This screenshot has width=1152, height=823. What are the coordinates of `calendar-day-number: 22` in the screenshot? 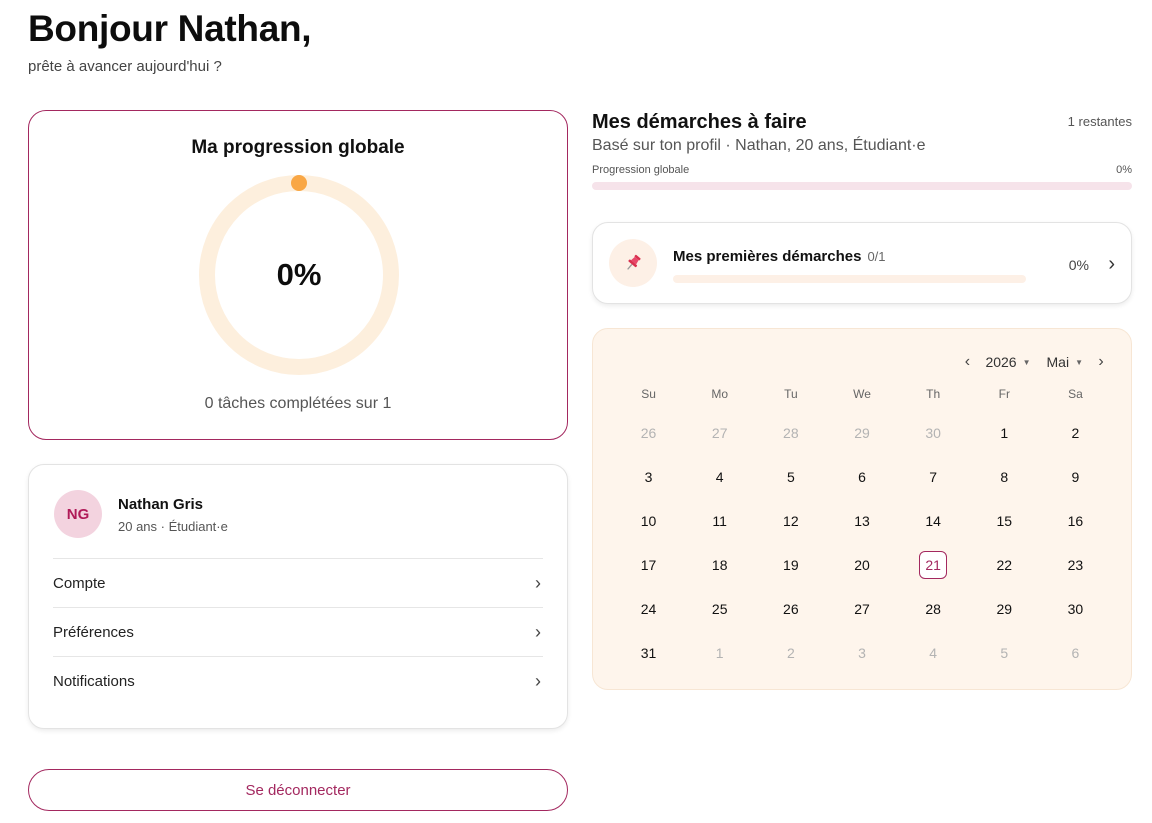 It's located at (1004, 565).